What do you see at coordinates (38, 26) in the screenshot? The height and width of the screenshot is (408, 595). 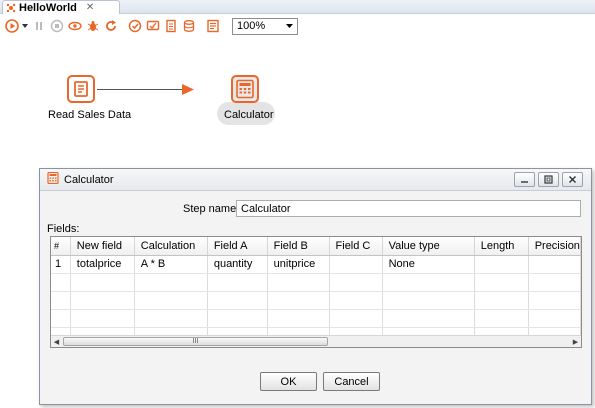 I see `pause-icon` at bounding box center [38, 26].